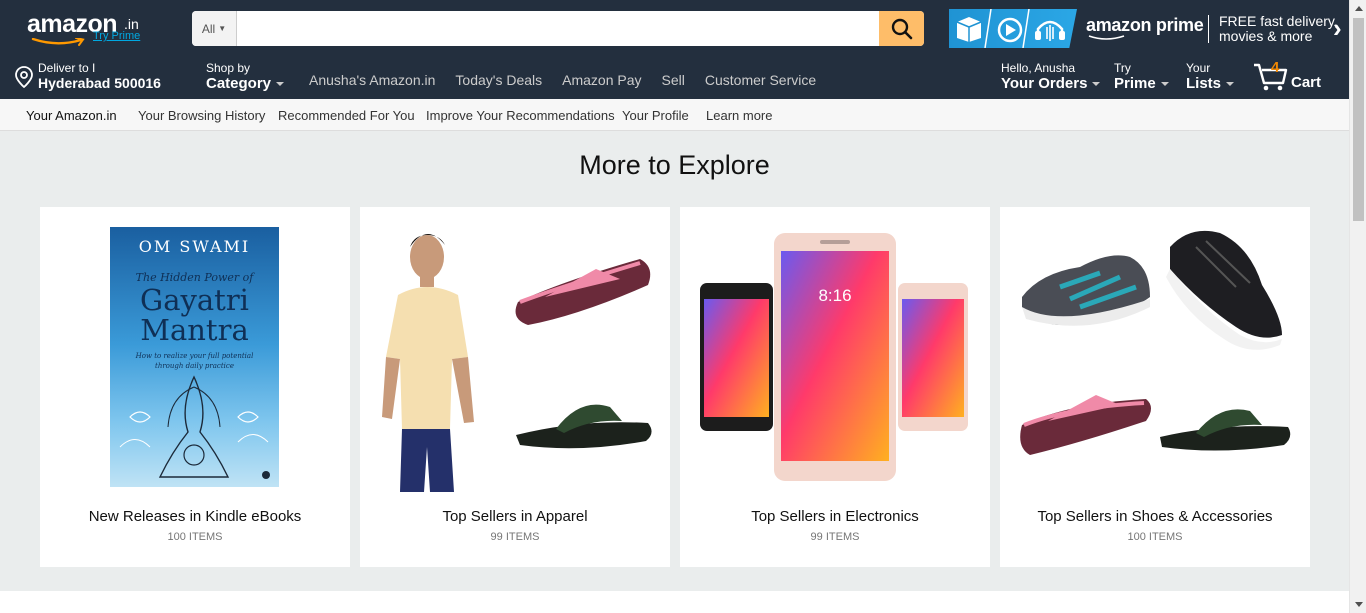 This screenshot has width=1366, height=613. I want to click on phone-right-pink, so click(933, 357).